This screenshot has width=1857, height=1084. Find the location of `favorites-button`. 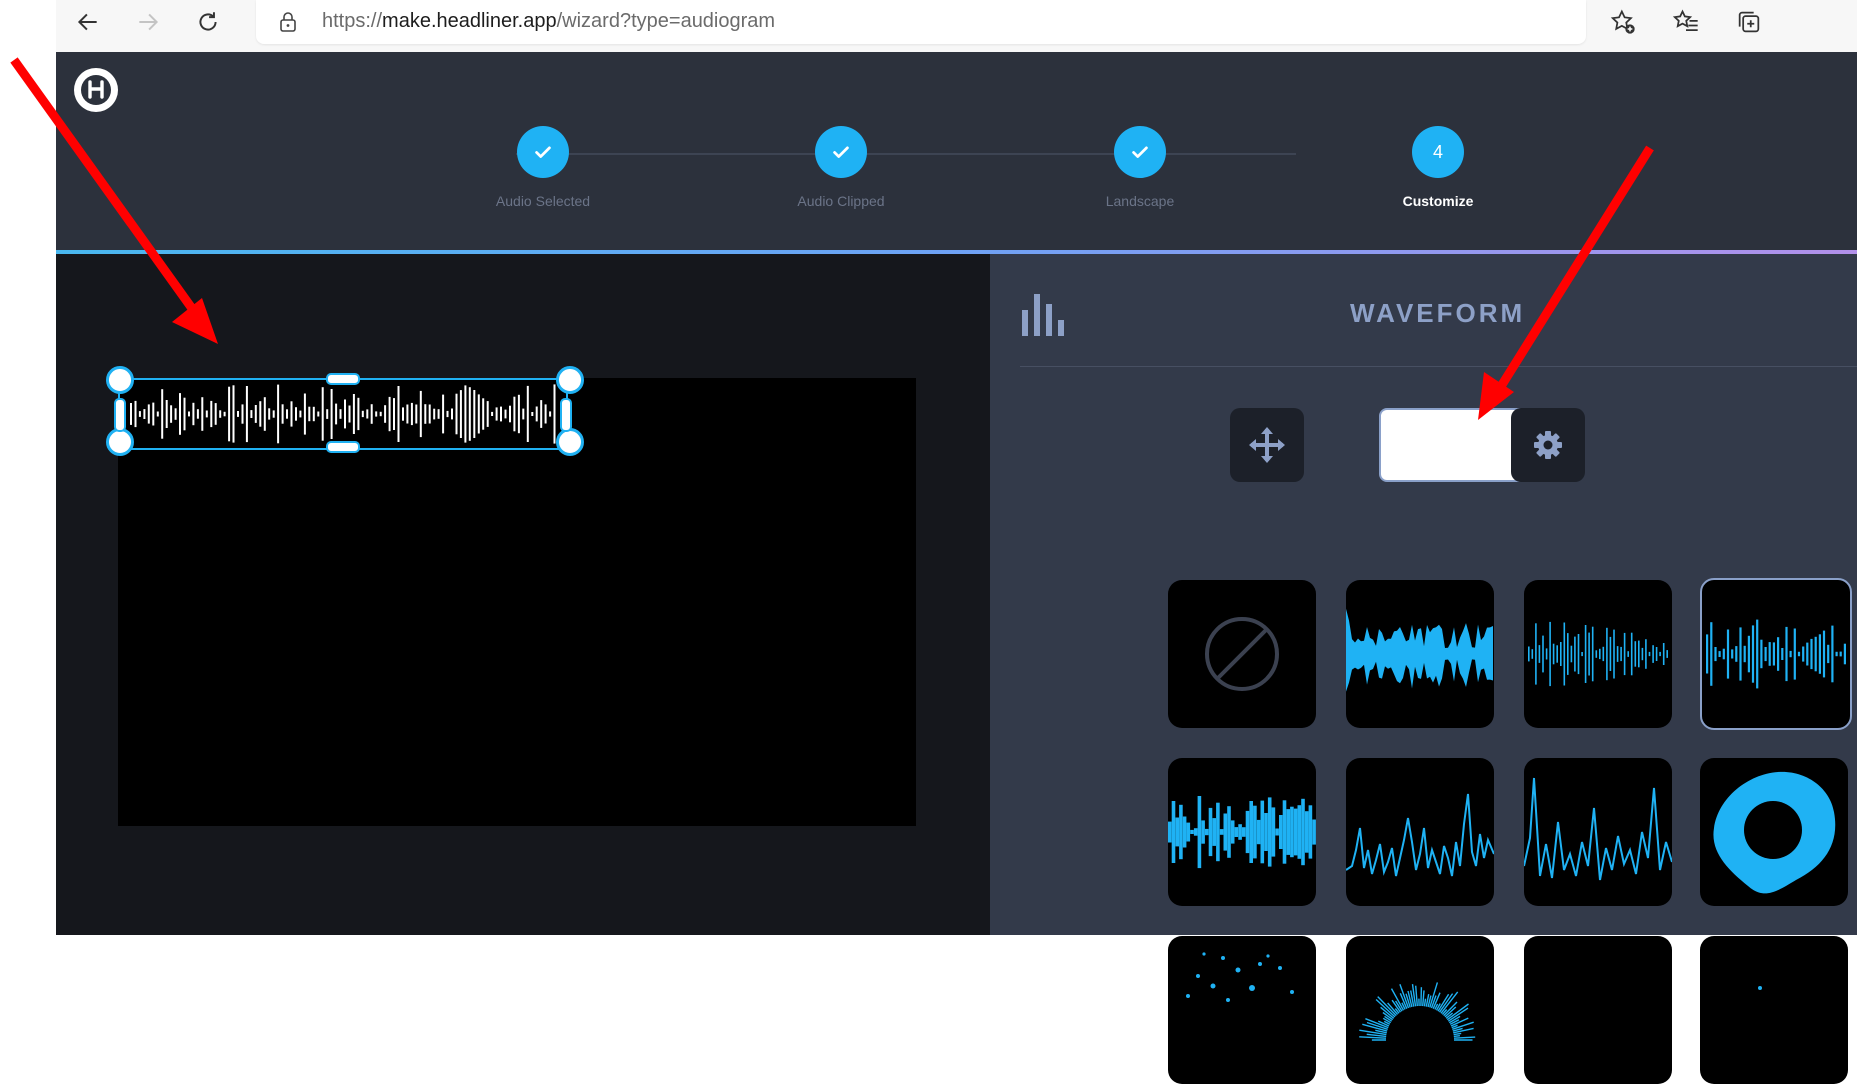

favorites-button is located at coordinates (1686, 22).